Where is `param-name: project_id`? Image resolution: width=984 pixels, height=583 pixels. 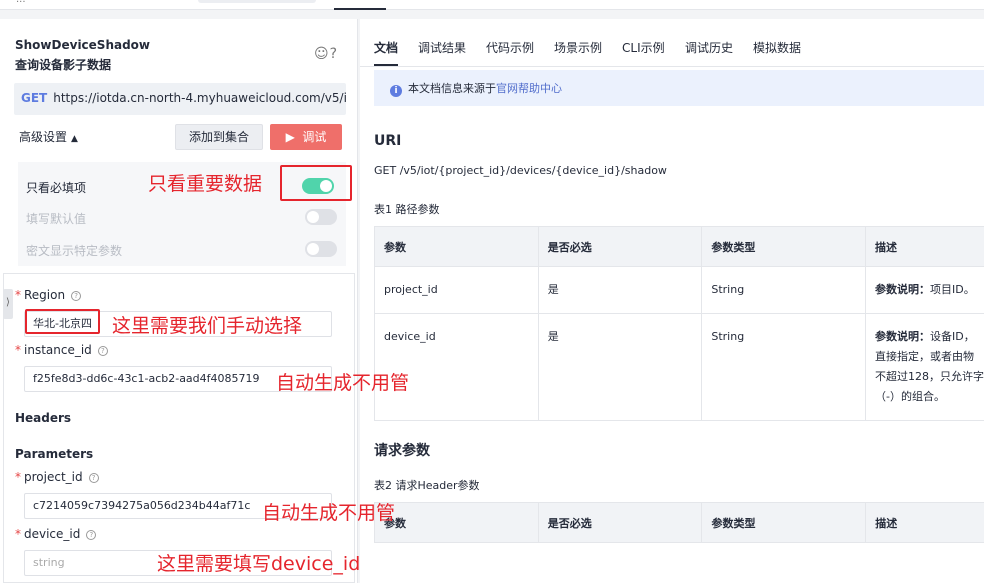 param-name: project_id is located at coordinates (456, 290).